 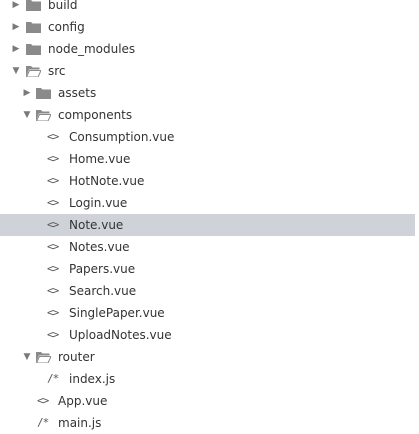 What do you see at coordinates (66, 27) in the screenshot?
I see `tree-item-label: config` at bounding box center [66, 27].